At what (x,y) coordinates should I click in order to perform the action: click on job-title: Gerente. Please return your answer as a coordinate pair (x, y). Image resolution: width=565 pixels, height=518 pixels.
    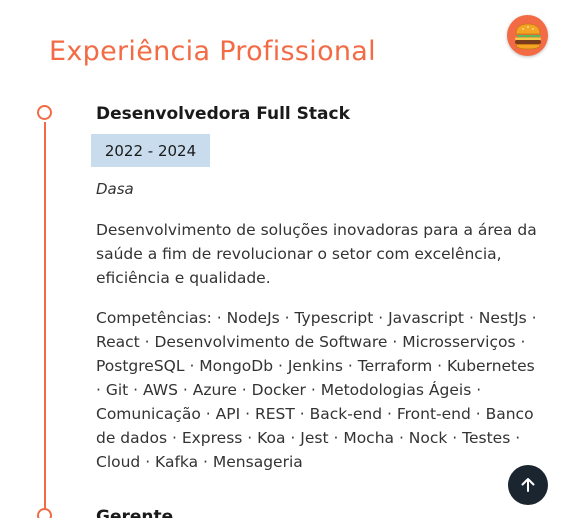
    Looking at the image, I should click on (135, 512).